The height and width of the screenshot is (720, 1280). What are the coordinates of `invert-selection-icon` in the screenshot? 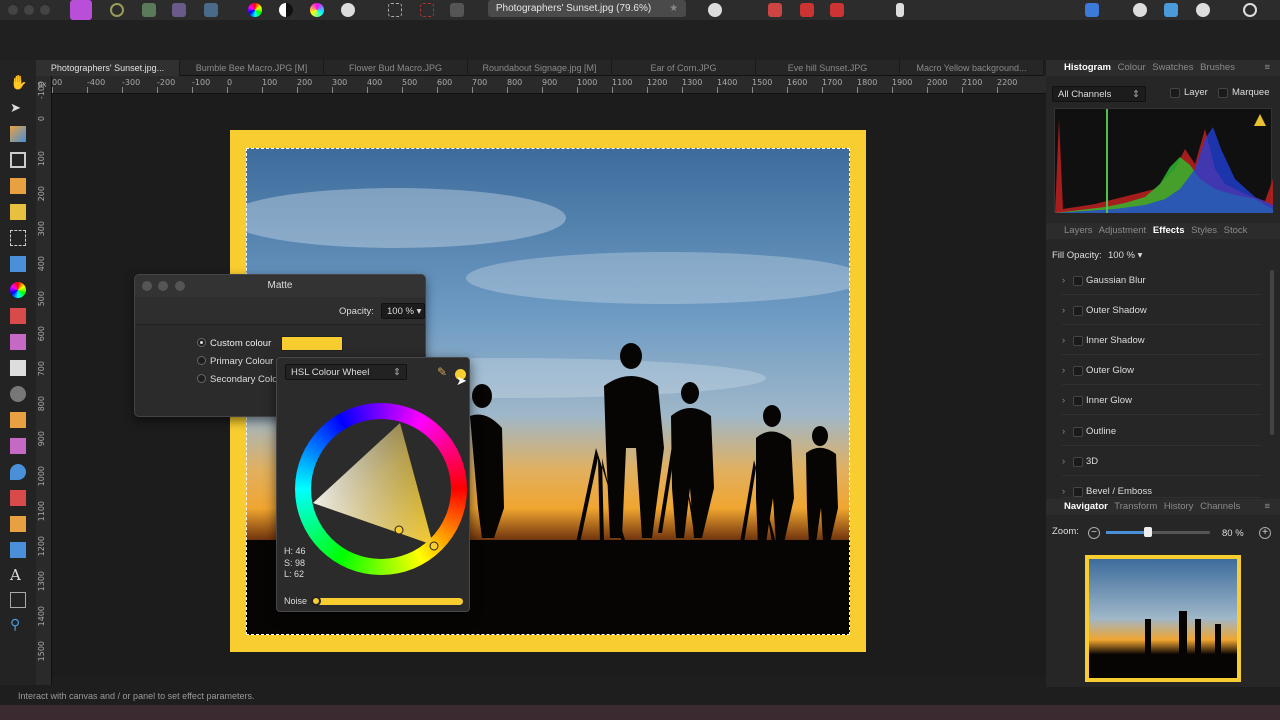 It's located at (457, 10).